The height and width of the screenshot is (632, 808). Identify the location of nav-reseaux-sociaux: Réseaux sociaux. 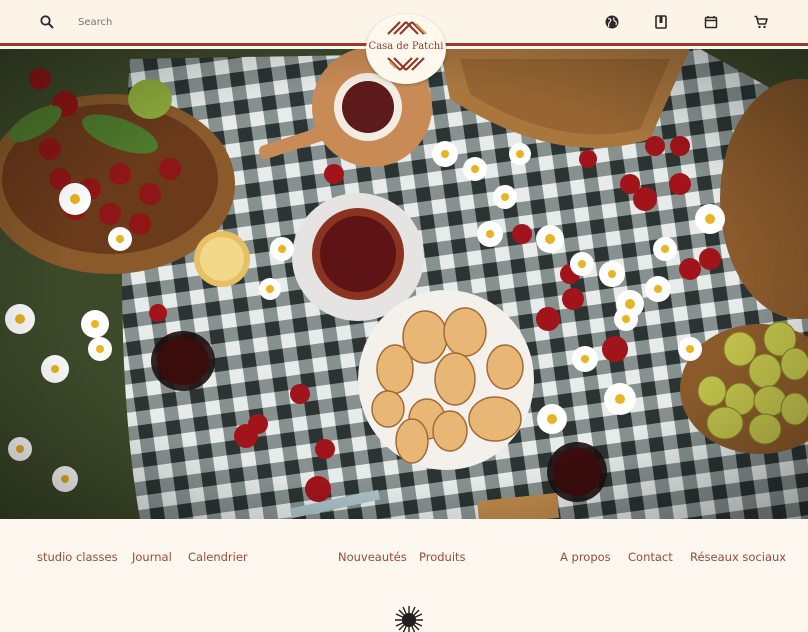
(738, 557).